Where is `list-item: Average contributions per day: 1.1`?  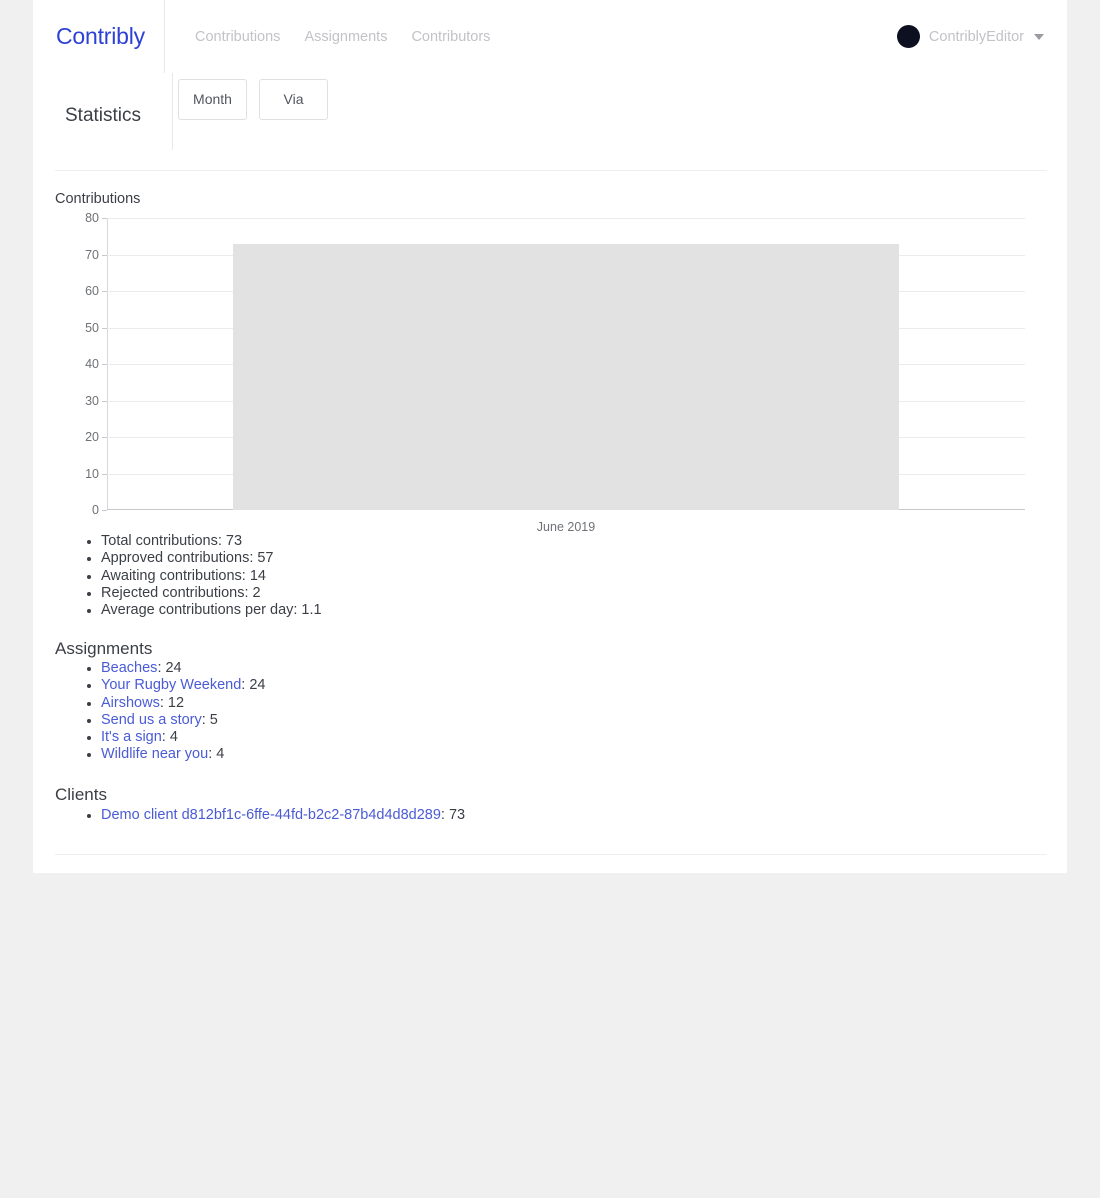
list-item: Average contributions per day: 1.1 is located at coordinates (211, 610).